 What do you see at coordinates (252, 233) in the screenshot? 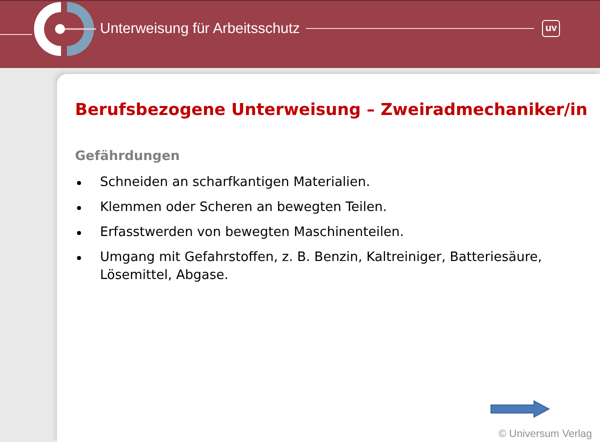
I see `bullet-text: Erfasstwerden von bewegten Maschinenteilen.` at bounding box center [252, 233].